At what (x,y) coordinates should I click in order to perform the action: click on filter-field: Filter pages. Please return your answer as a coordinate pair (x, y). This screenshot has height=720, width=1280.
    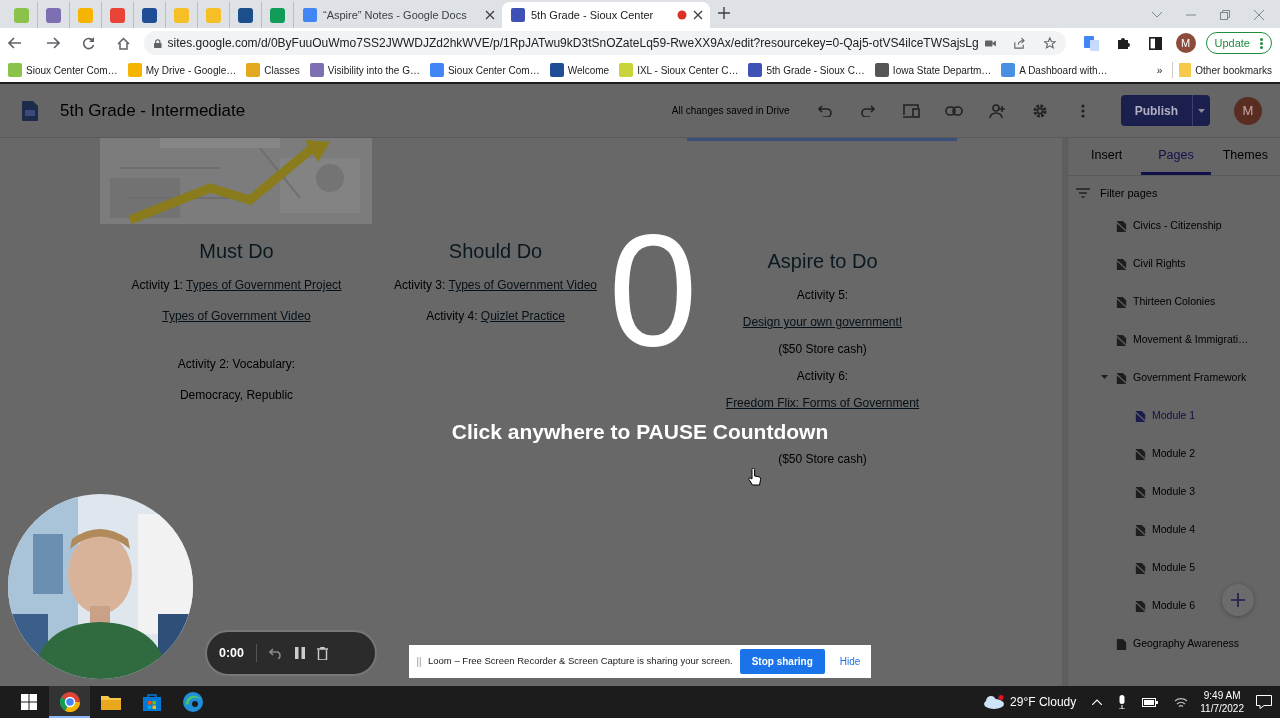
    Looking at the image, I should click on (1173, 193).